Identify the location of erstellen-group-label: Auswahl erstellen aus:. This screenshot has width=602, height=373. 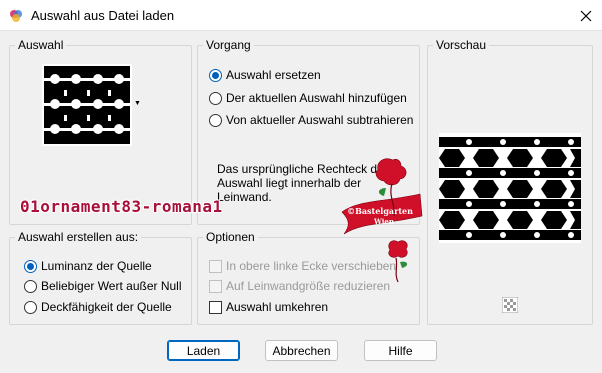
(78, 237).